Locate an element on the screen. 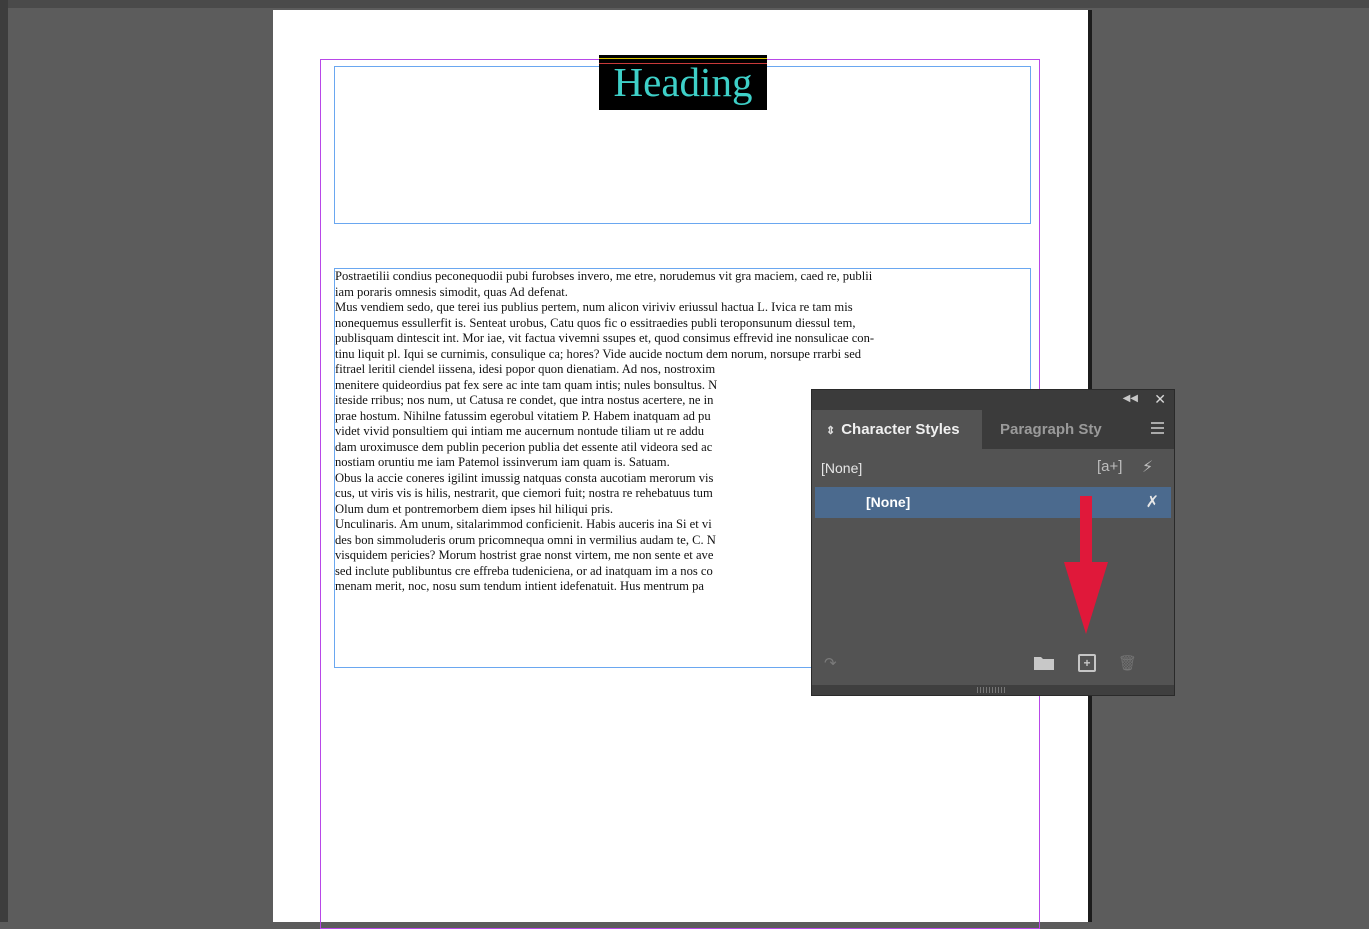 This screenshot has width=1369, height=929. heading-text: Heading is located at coordinates (683, 82).